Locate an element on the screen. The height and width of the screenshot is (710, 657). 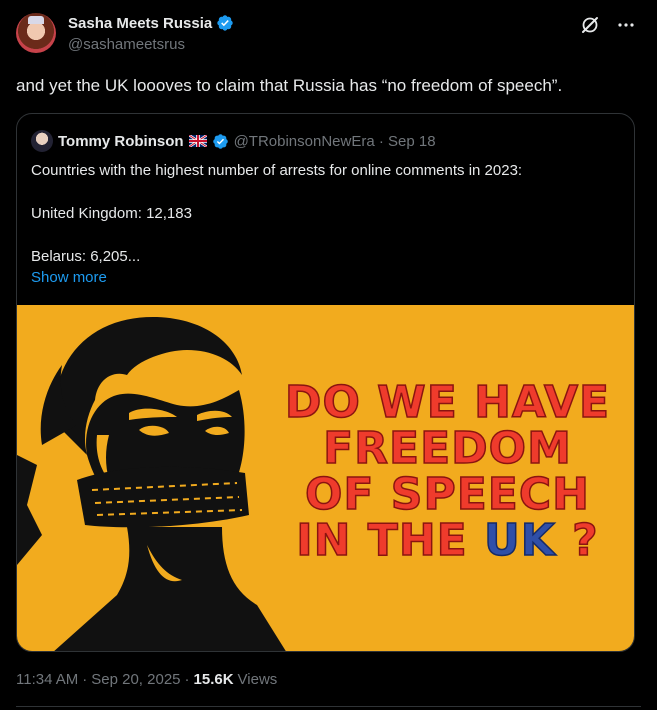
tweet-date: Sep 20, 2025 is located at coordinates (135, 679).